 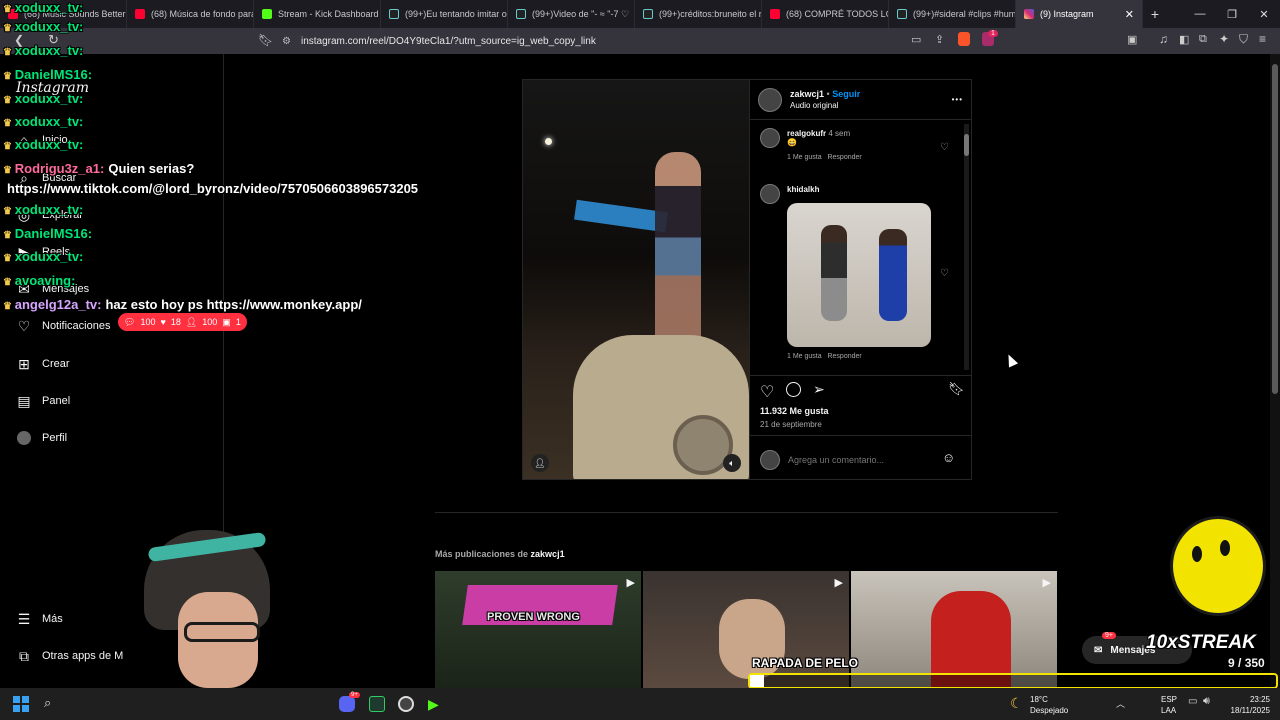 What do you see at coordinates (53, 74) in the screenshot?
I see `chat-username: DanielMS16:` at bounding box center [53, 74].